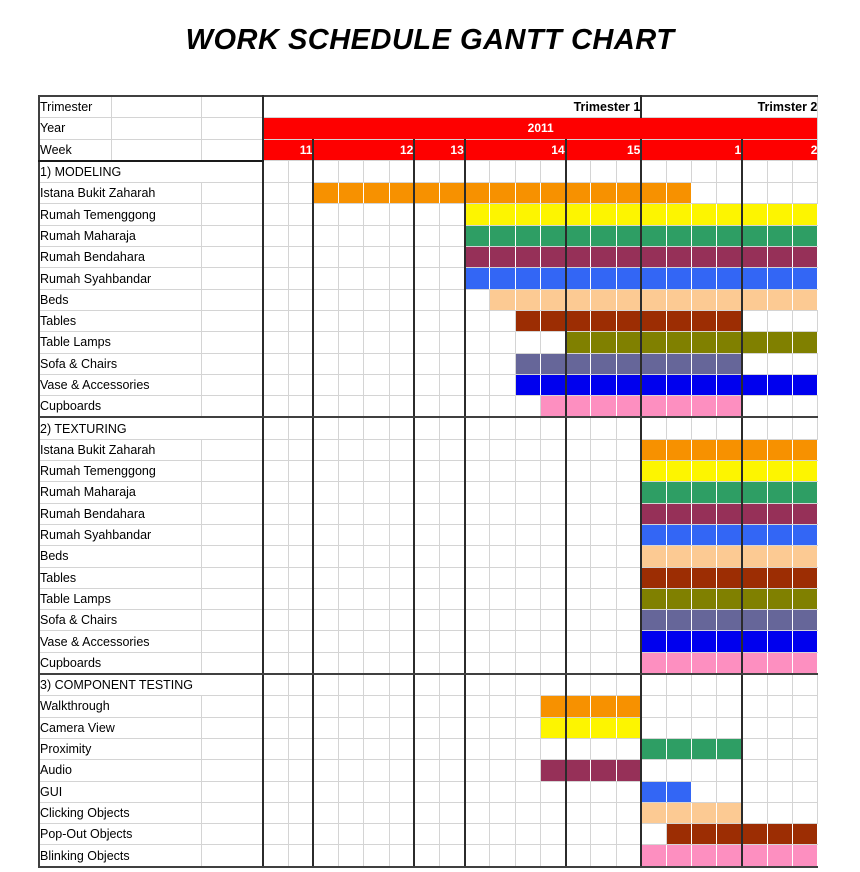 This screenshot has width=860, height=872. What do you see at coordinates (120, 236) in the screenshot?
I see `task-label: Rumah Maharaja` at bounding box center [120, 236].